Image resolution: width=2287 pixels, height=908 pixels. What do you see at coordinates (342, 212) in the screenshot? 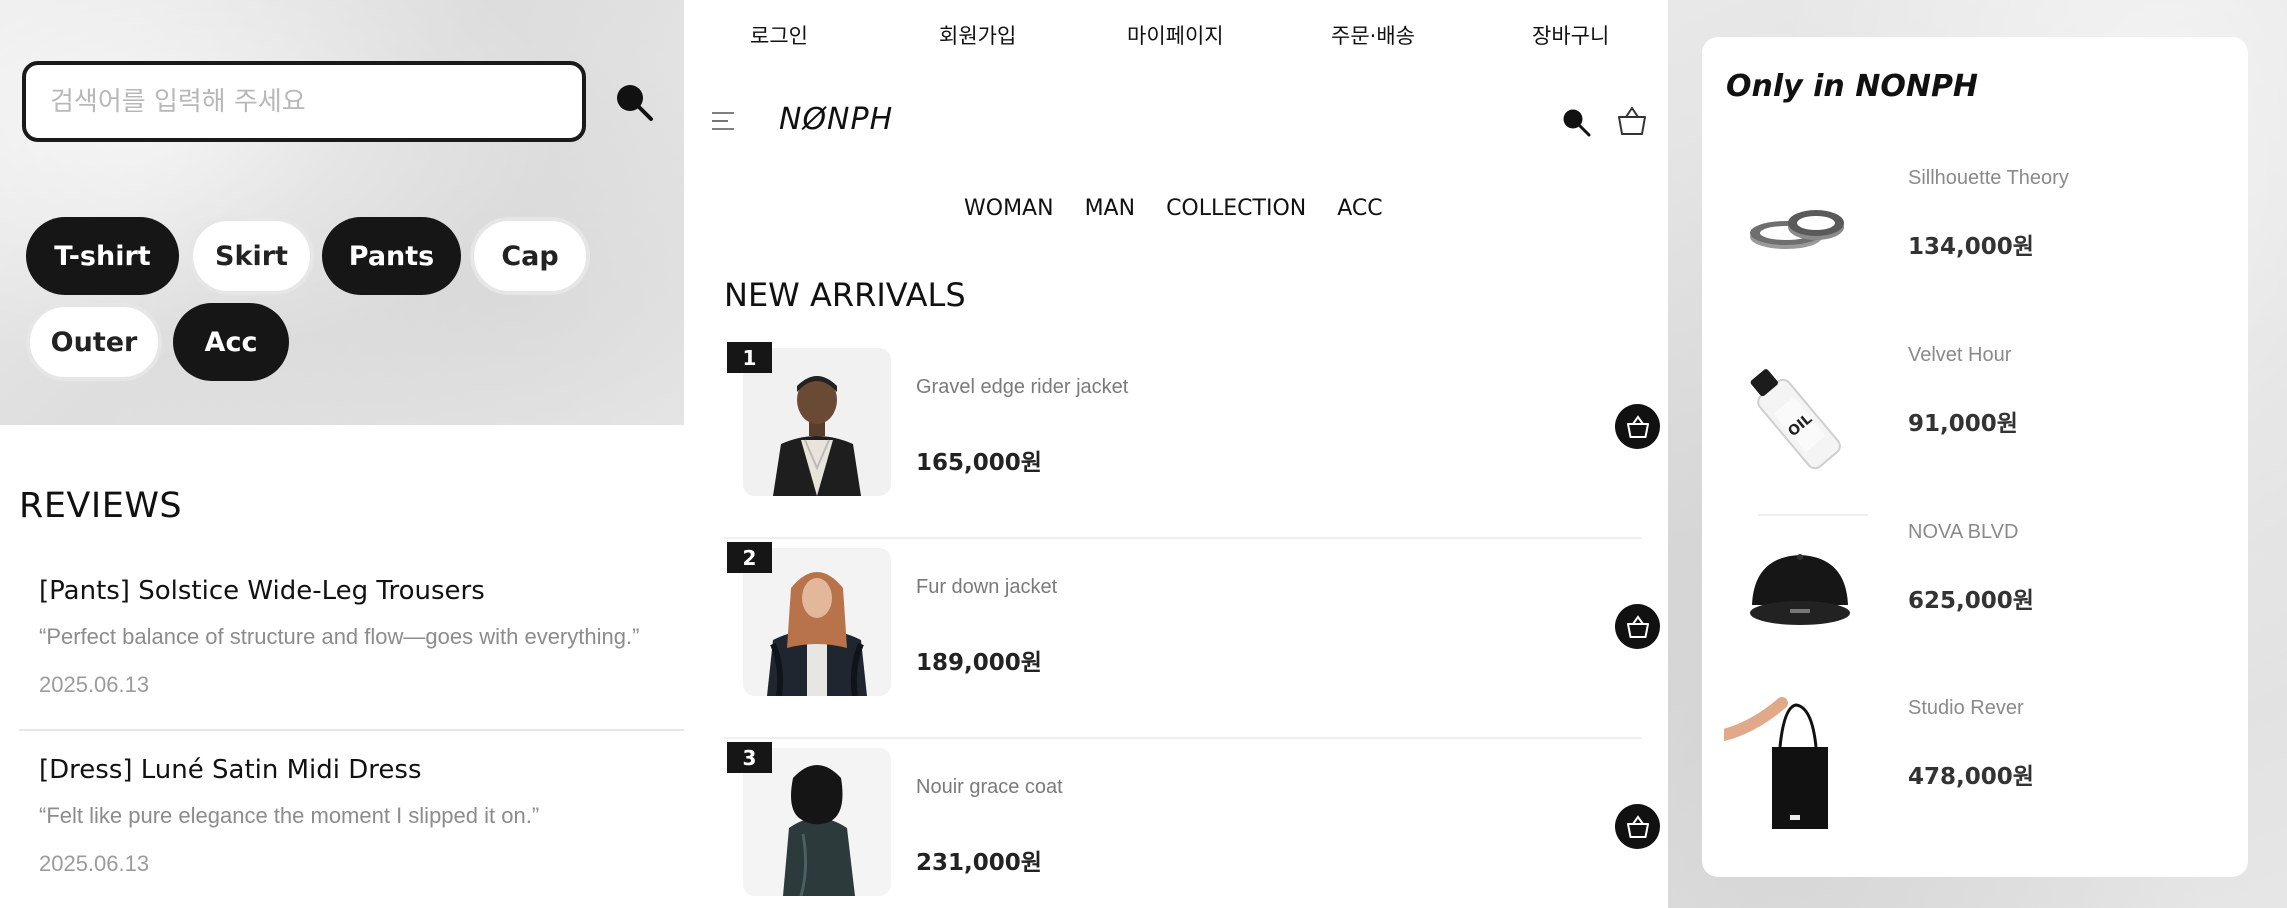
I see `left-hero-panel: T-shirt Skirt Pants Cap Outer Acc` at bounding box center [342, 212].